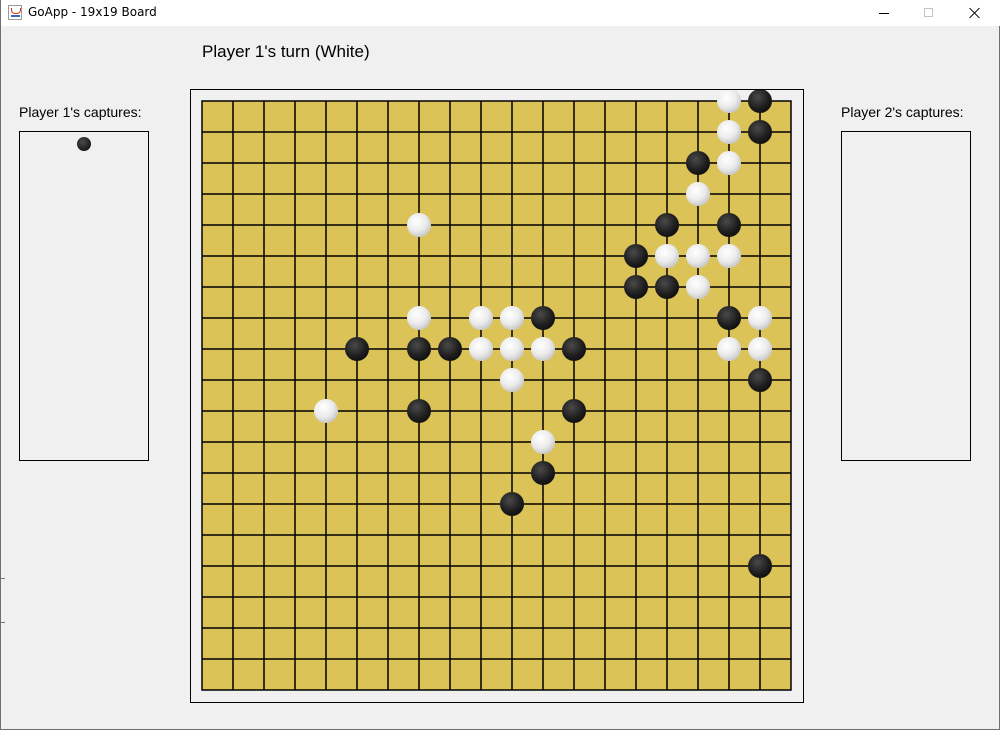 The height and width of the screenshot is (730, 1000). I want to click on maximize-icon, so click(929, 13).